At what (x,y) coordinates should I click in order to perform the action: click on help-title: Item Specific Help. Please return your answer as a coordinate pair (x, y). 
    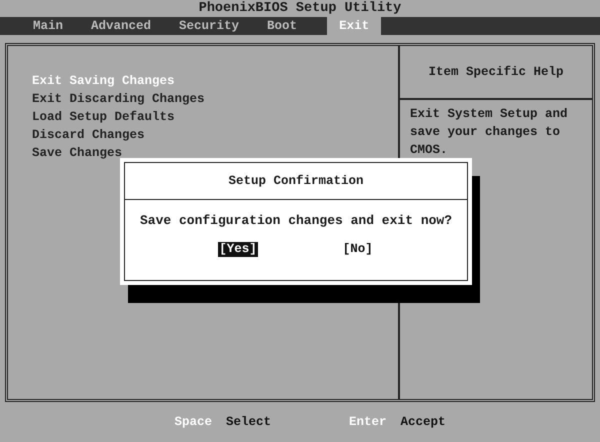
    Looking at the image, I should click on (496, 73).